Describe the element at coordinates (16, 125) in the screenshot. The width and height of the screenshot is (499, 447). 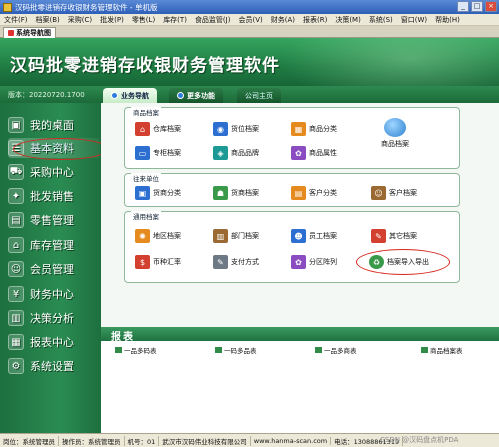
I see `monitor-icon: ▣` at that location.